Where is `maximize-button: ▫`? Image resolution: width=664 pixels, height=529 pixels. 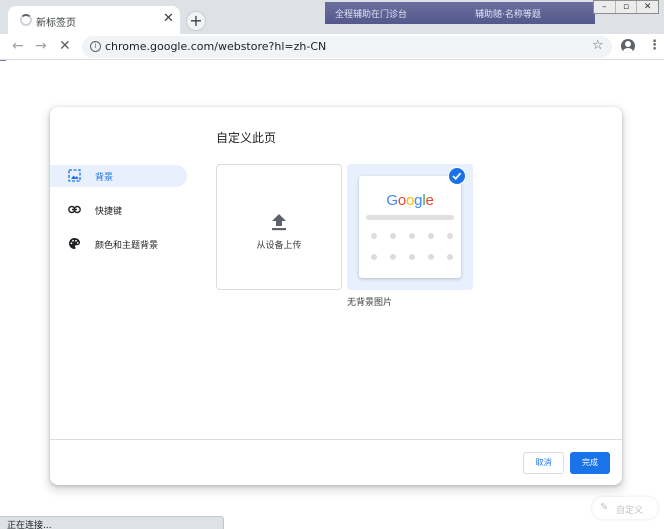 maximize-button: ▫ is located at coordinates (627, 7).